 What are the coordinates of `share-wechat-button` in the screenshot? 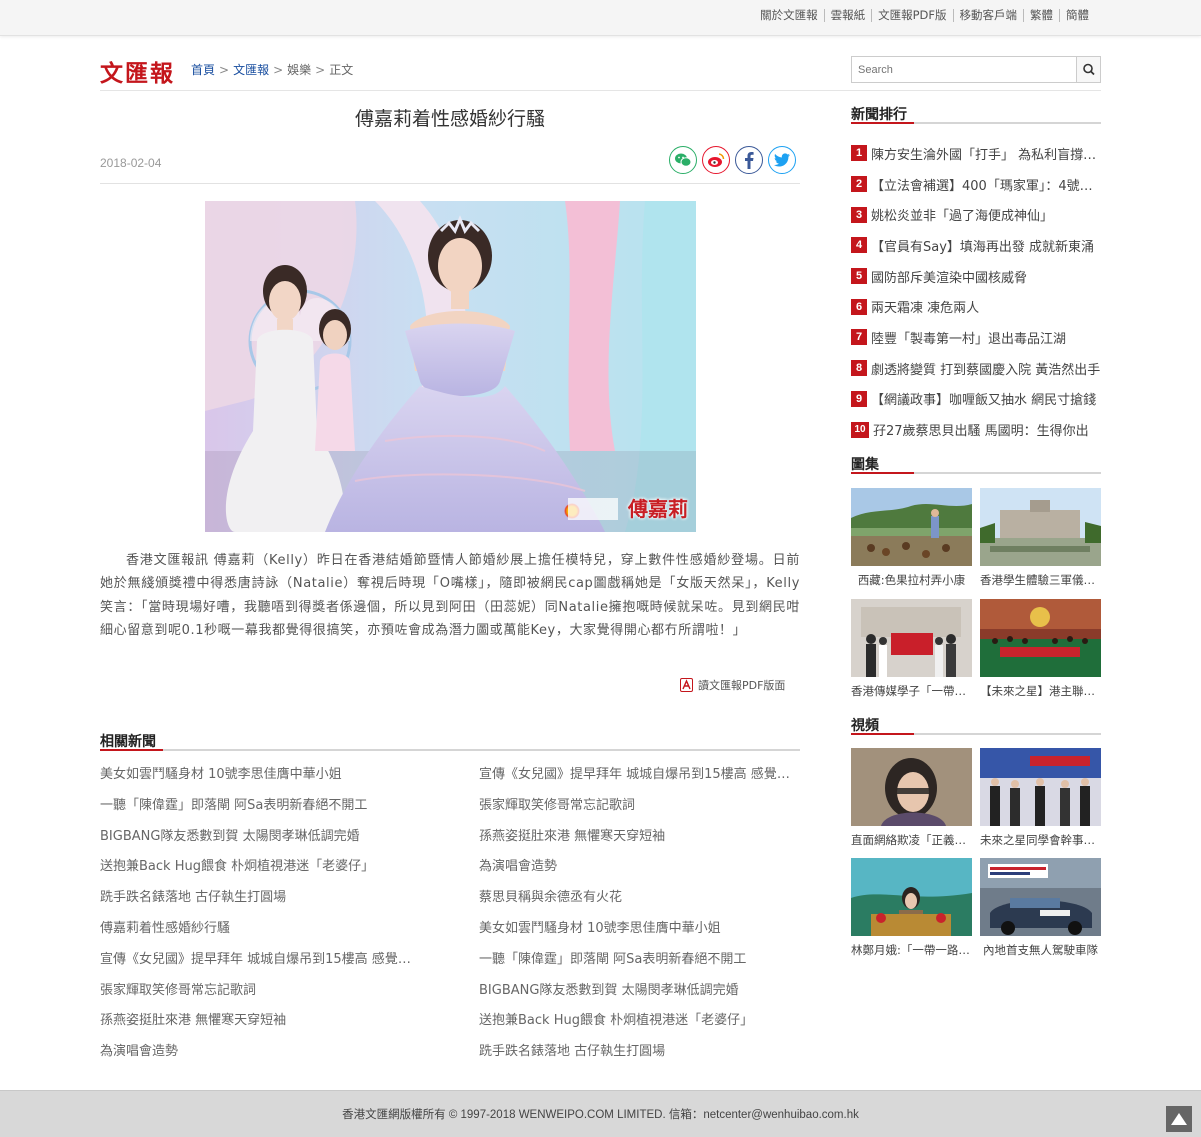 It's located at (683, 160).